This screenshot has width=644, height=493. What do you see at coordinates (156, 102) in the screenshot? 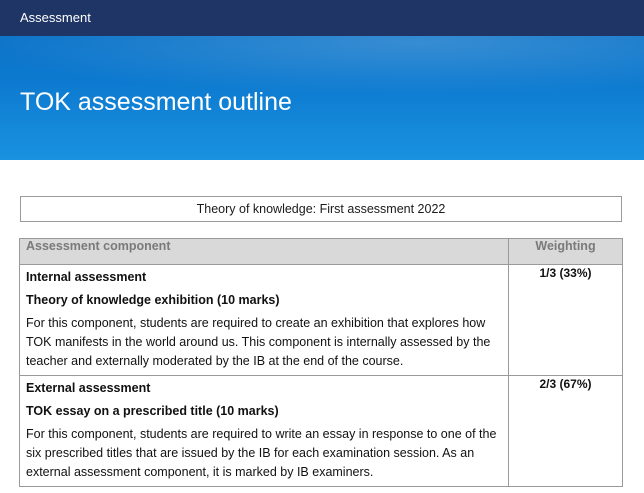
I see `page-title: TOK assessment outline` at bounding box center [156, 102].